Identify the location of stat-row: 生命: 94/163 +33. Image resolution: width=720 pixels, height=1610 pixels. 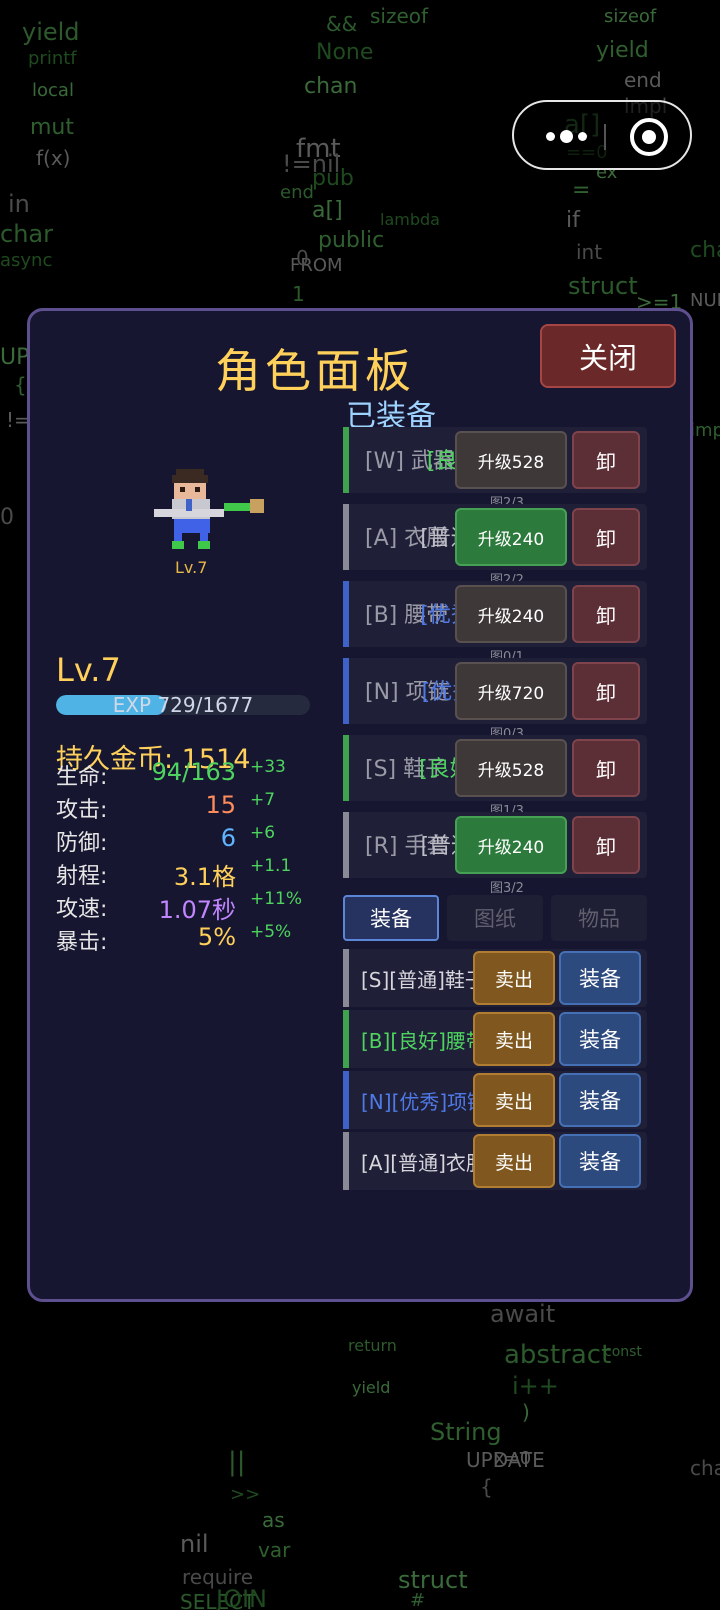
(201, 773).